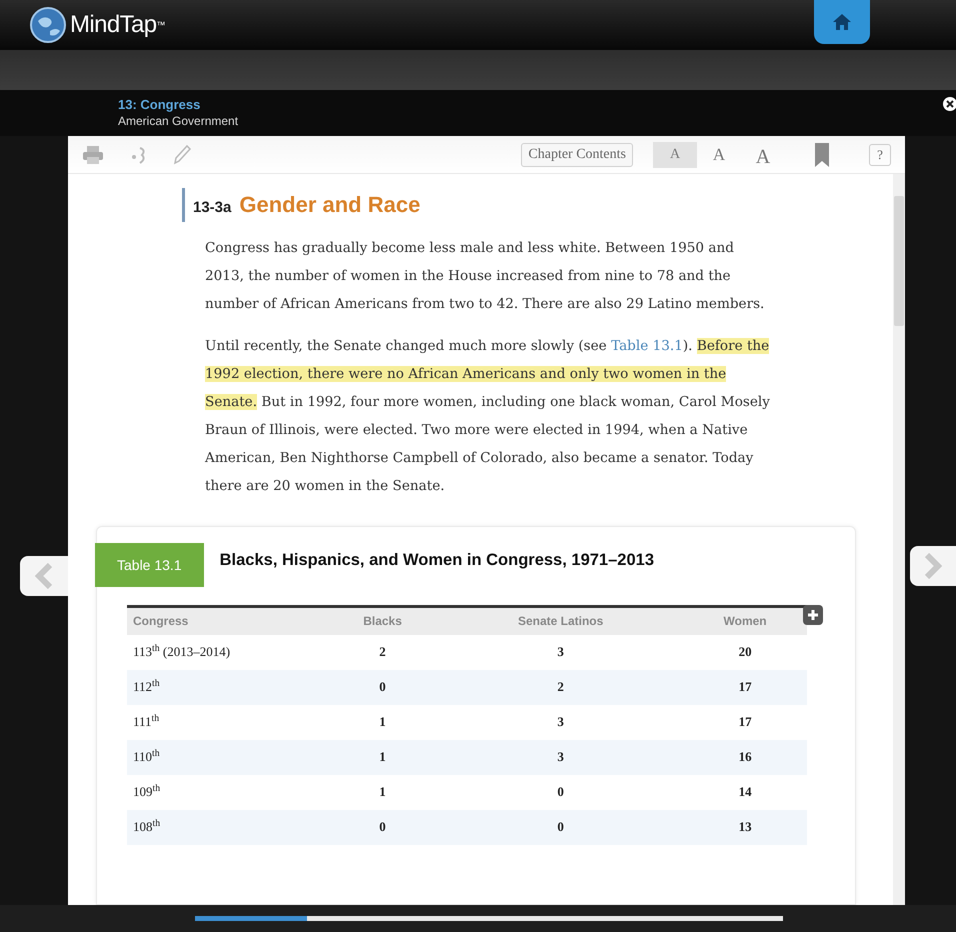  I want to click on section-number: 13-3a, so click(212, 208).